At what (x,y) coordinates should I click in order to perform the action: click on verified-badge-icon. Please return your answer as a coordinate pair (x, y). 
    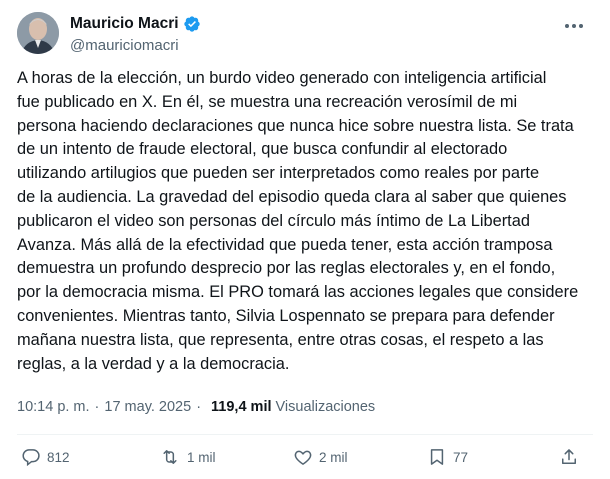
    Looking at the image, I should click on (192, 24).